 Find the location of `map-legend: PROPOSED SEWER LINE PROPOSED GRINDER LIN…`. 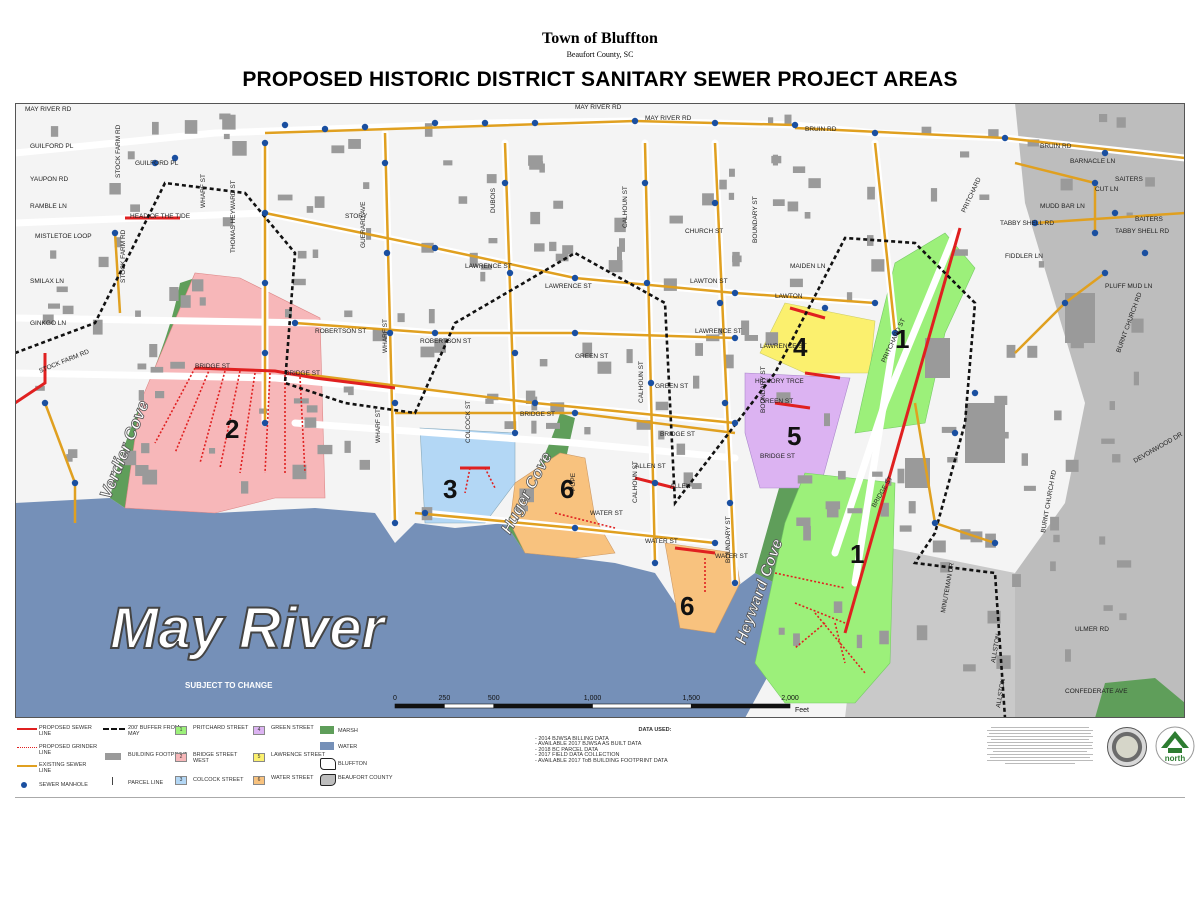

map-legend: PROPOSED SEWER LINE PROPOSED GRINDER LIN… is located at coordinates (605, 760).